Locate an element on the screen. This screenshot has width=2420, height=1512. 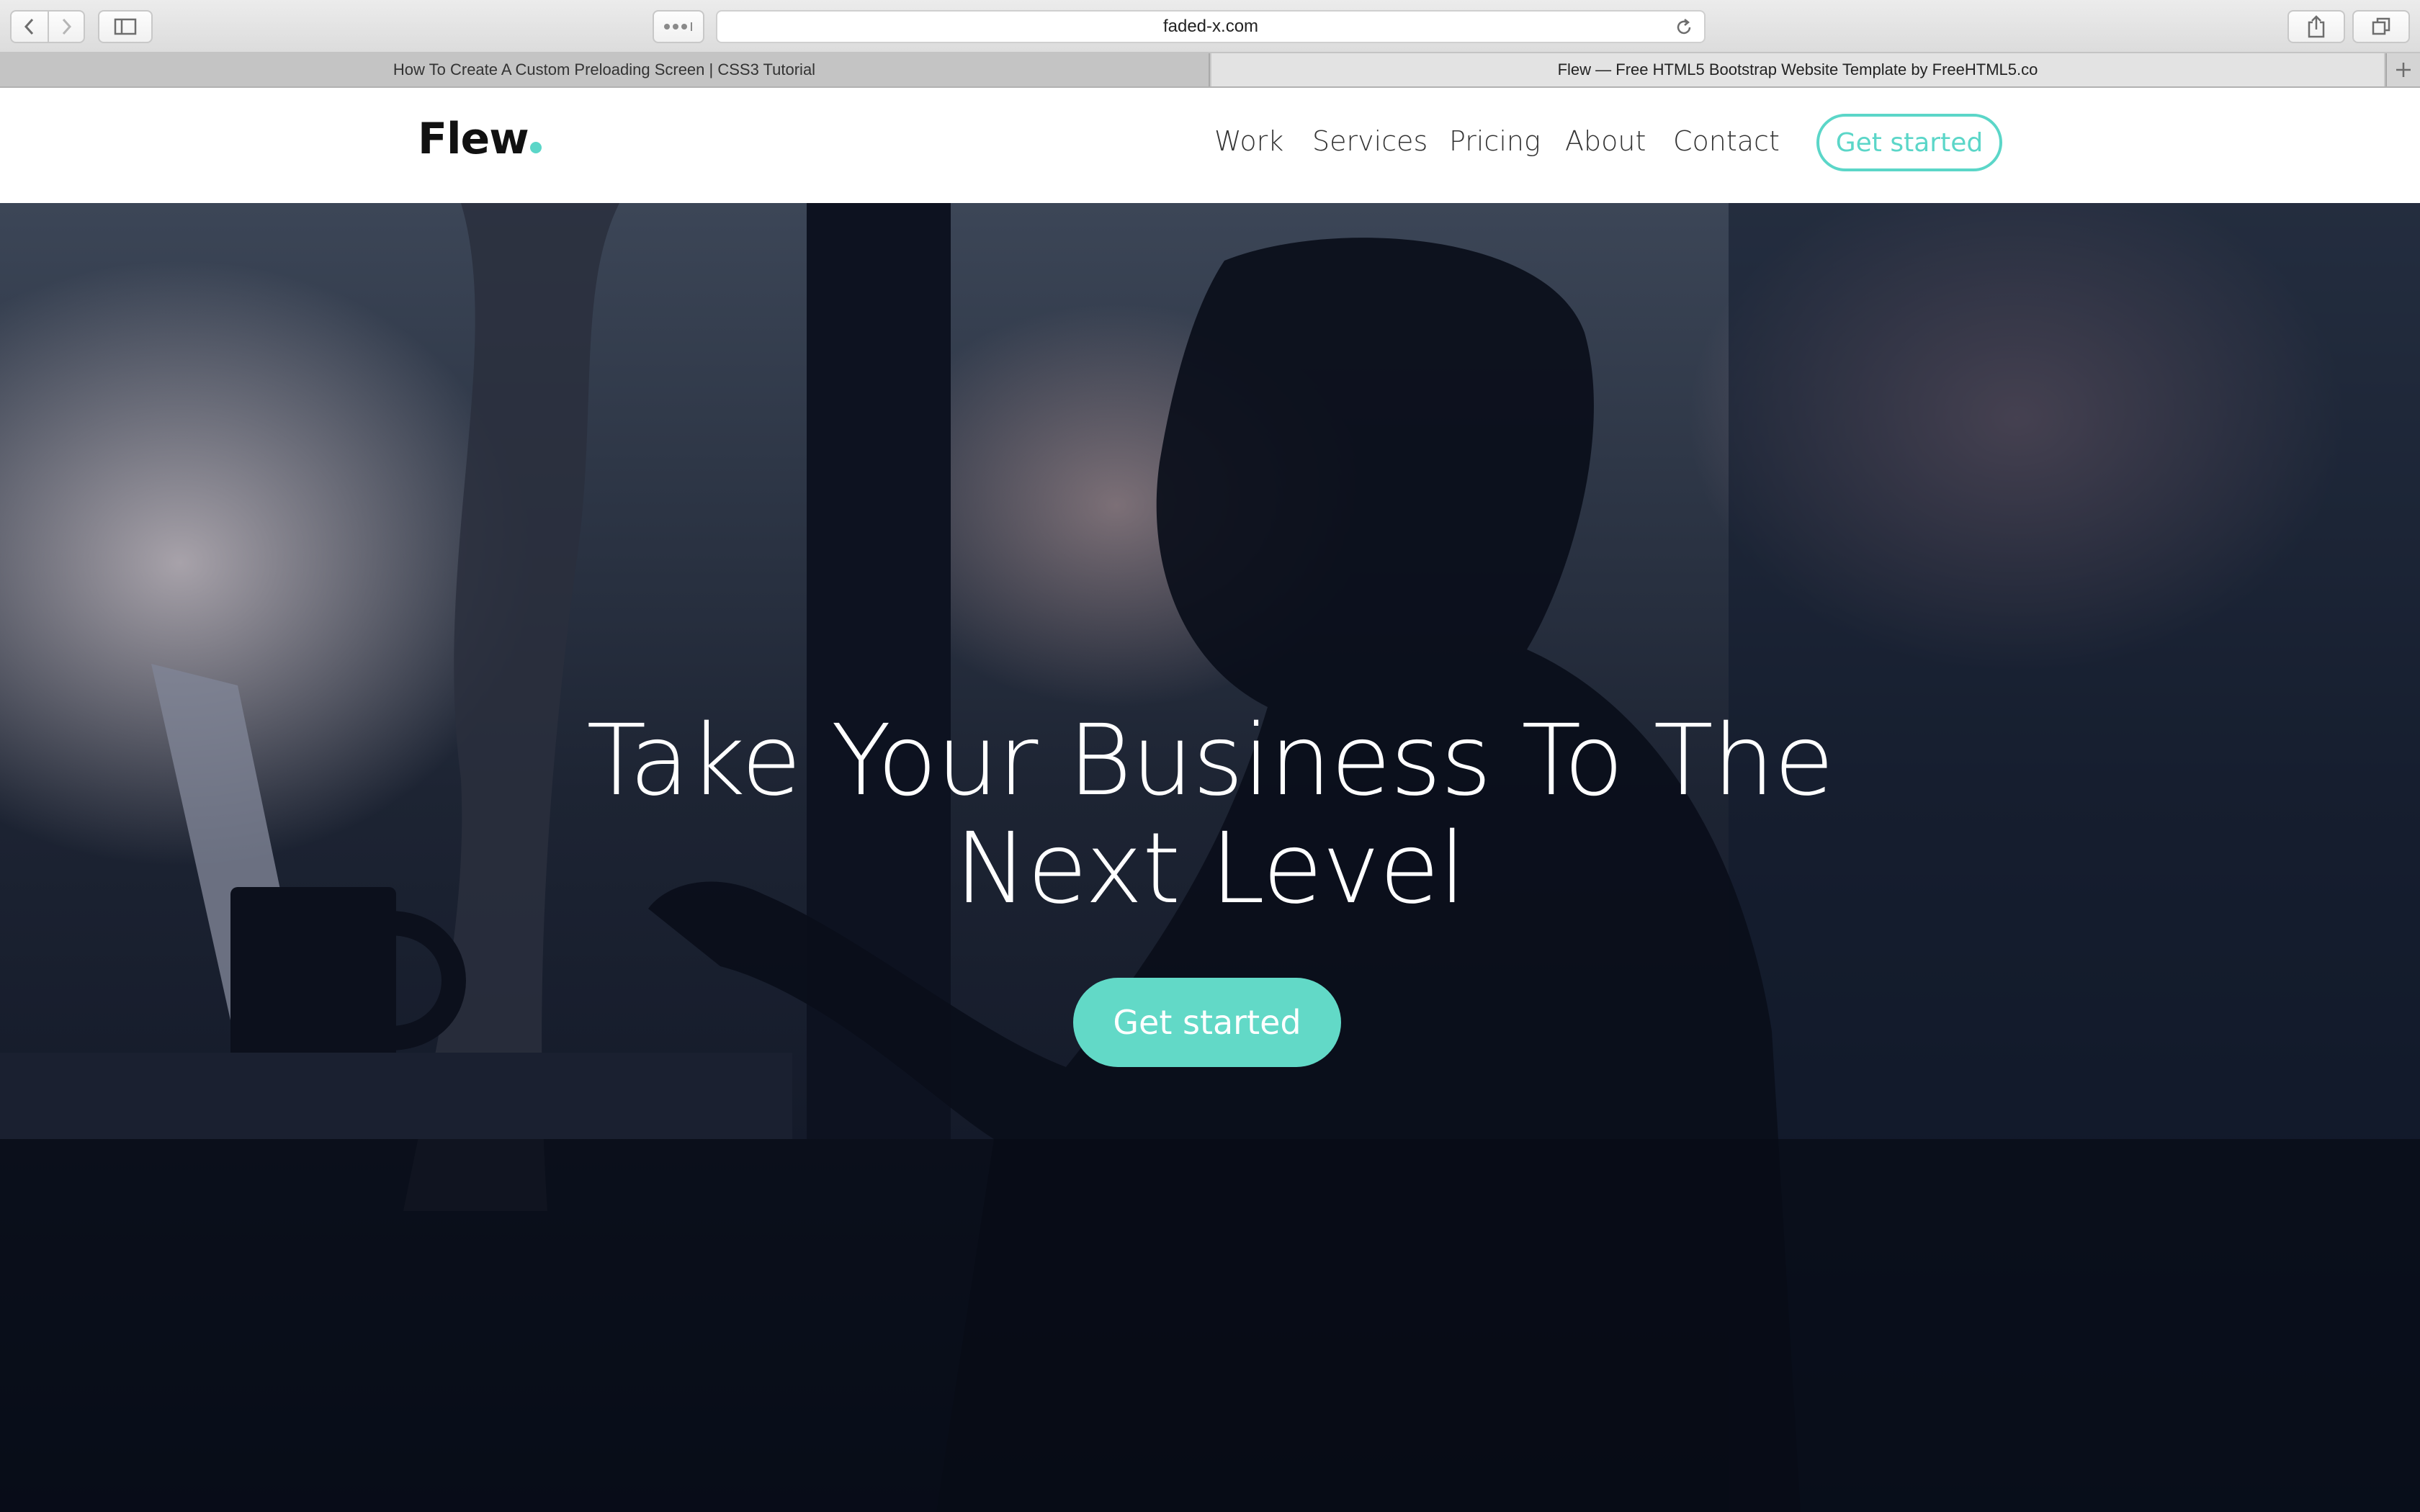
hero-get-started-button: Get started is located at coordinates (1207, 1022).